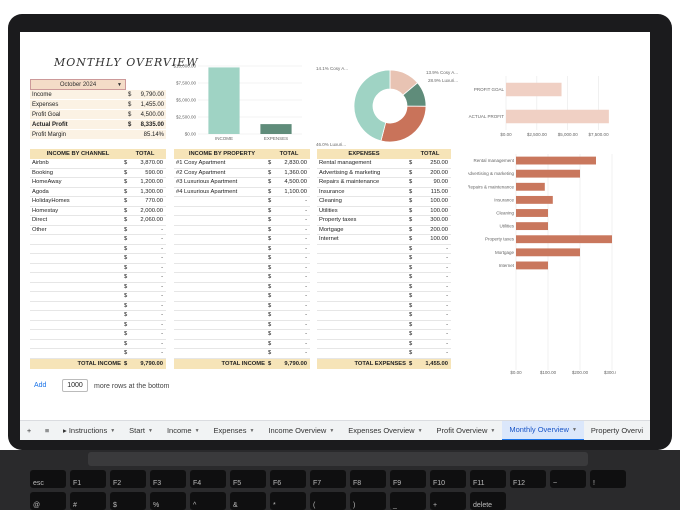 The height and width of the screenshot is (510, 680). Describe the element at coordinates (408, 479) in the screenshot. I see `keyboard-key: F9` at that location.